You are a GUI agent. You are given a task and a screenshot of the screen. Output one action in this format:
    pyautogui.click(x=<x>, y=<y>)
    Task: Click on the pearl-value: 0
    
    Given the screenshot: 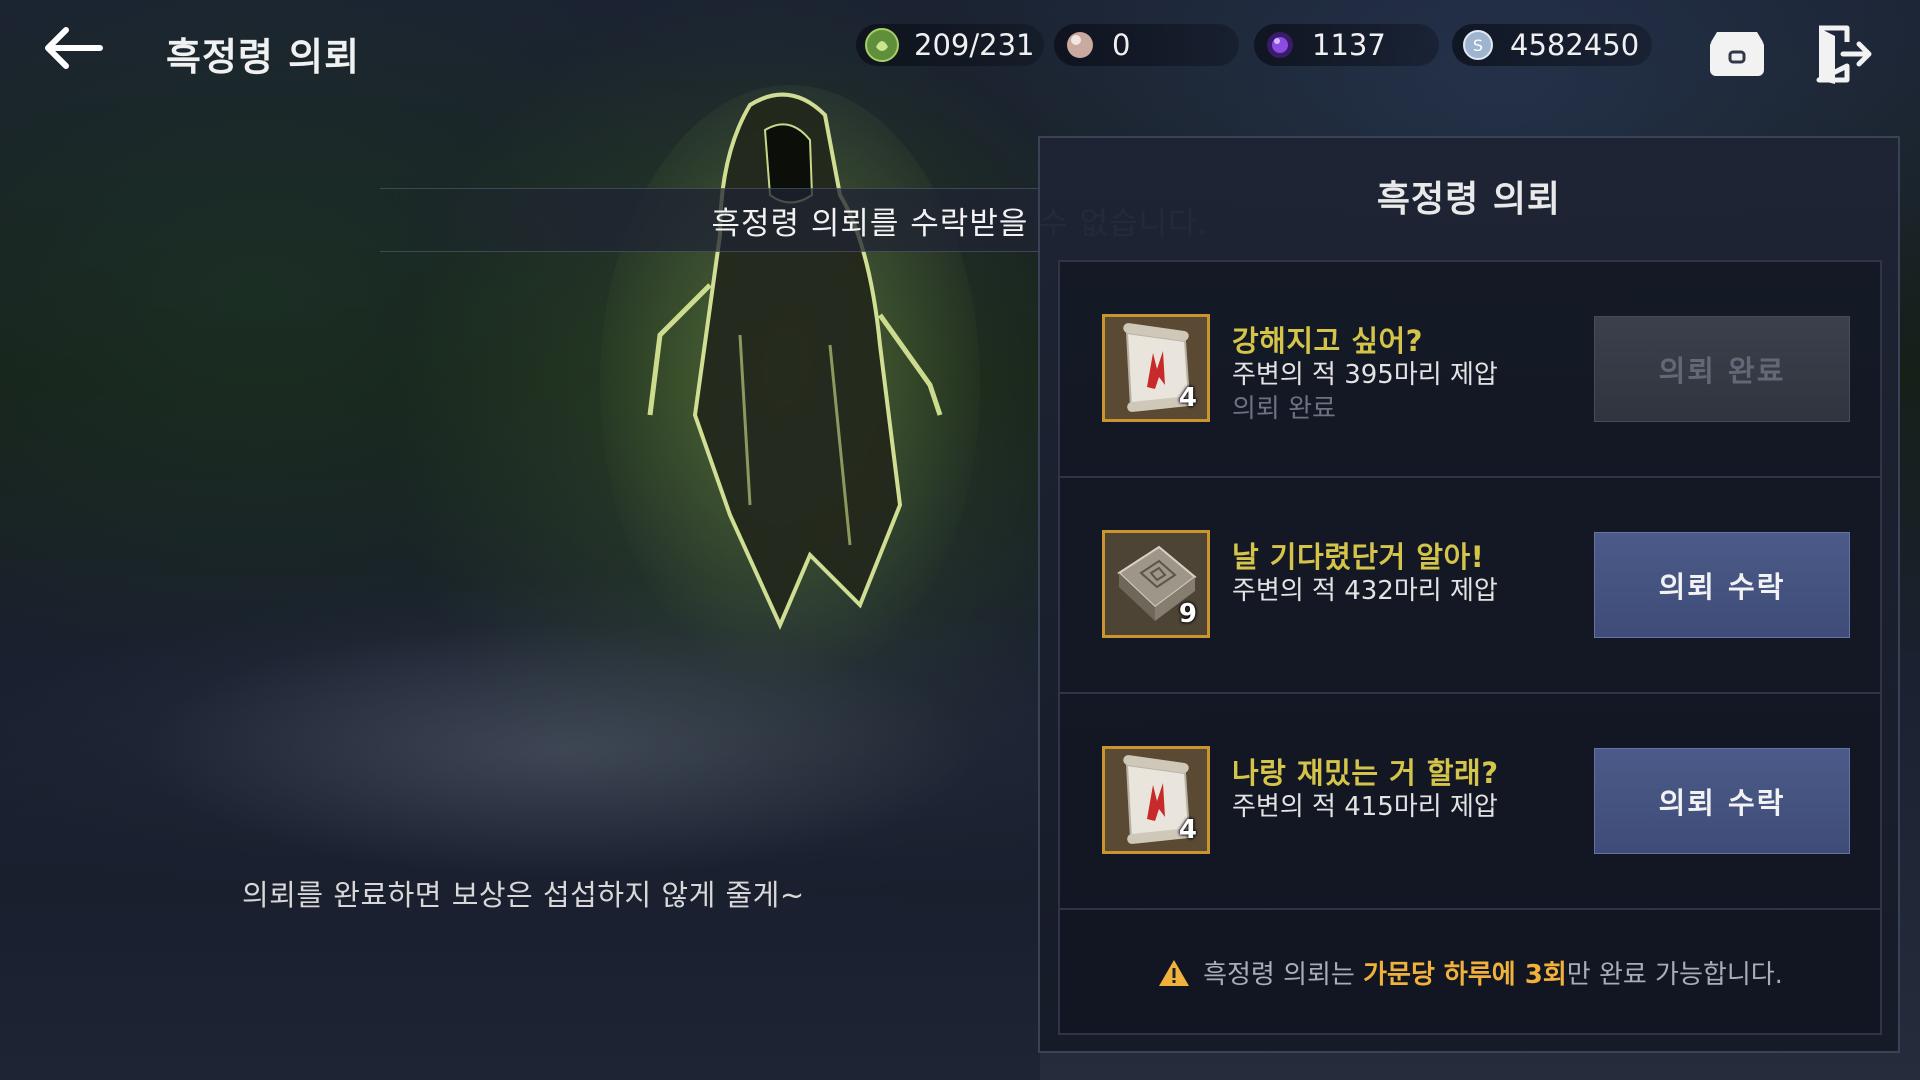 What is the action you would take?
    pyautogui.click(x=1121, y=45)
    